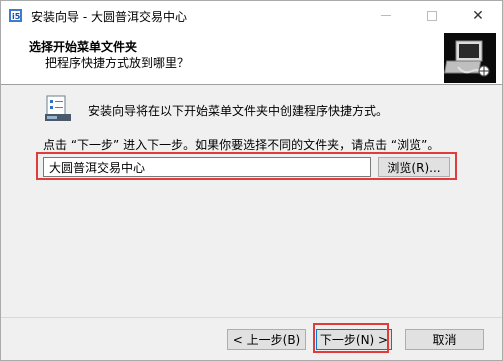 The image size is (503, 361). I want to click on maximize-icon, so click(432, 15).